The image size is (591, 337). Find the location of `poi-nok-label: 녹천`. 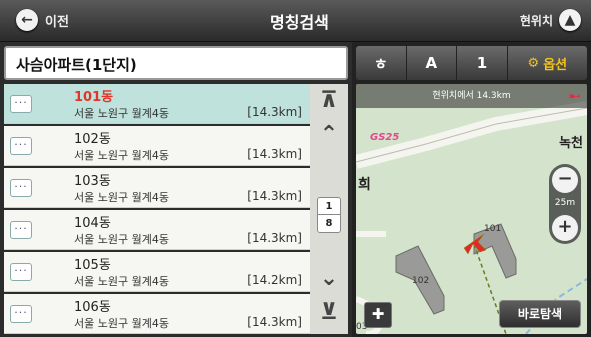

poi-nok-label: 녹천 is located at coordinates (571, 143).